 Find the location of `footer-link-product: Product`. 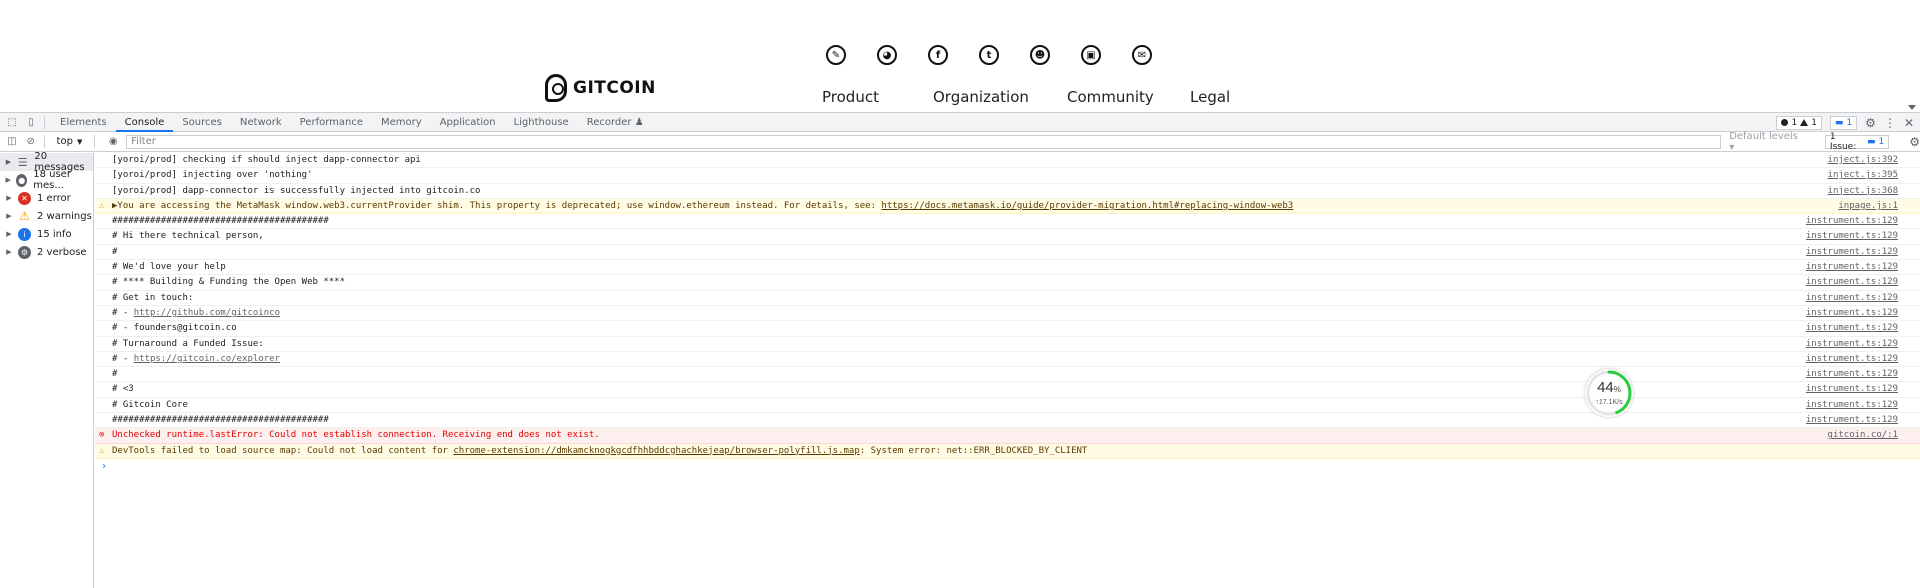

footer-link-product: Product is located at coordinates (877, 97).